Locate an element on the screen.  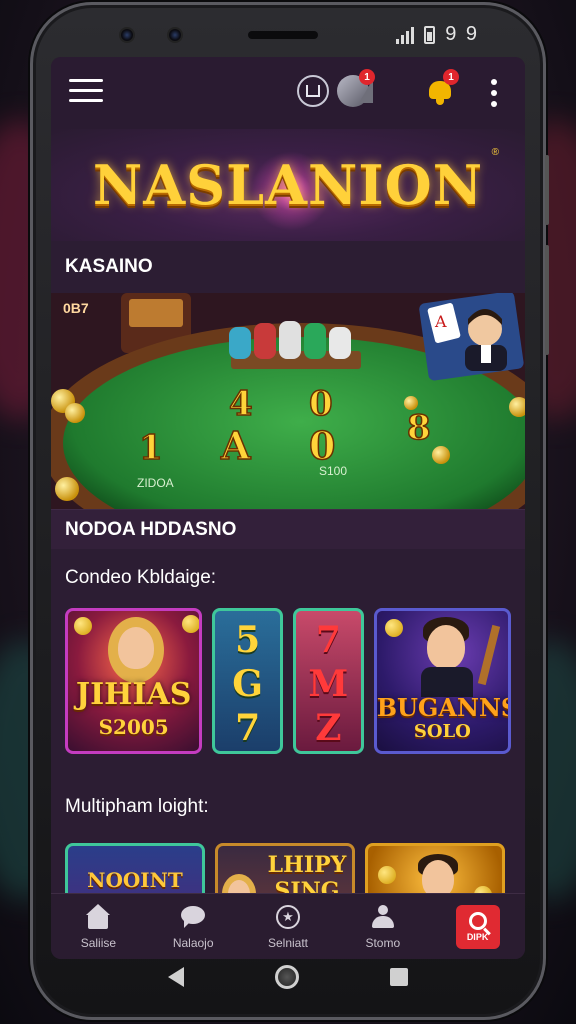
game-card-slot-red: 7 M Z is located at coordinates (328, 681).